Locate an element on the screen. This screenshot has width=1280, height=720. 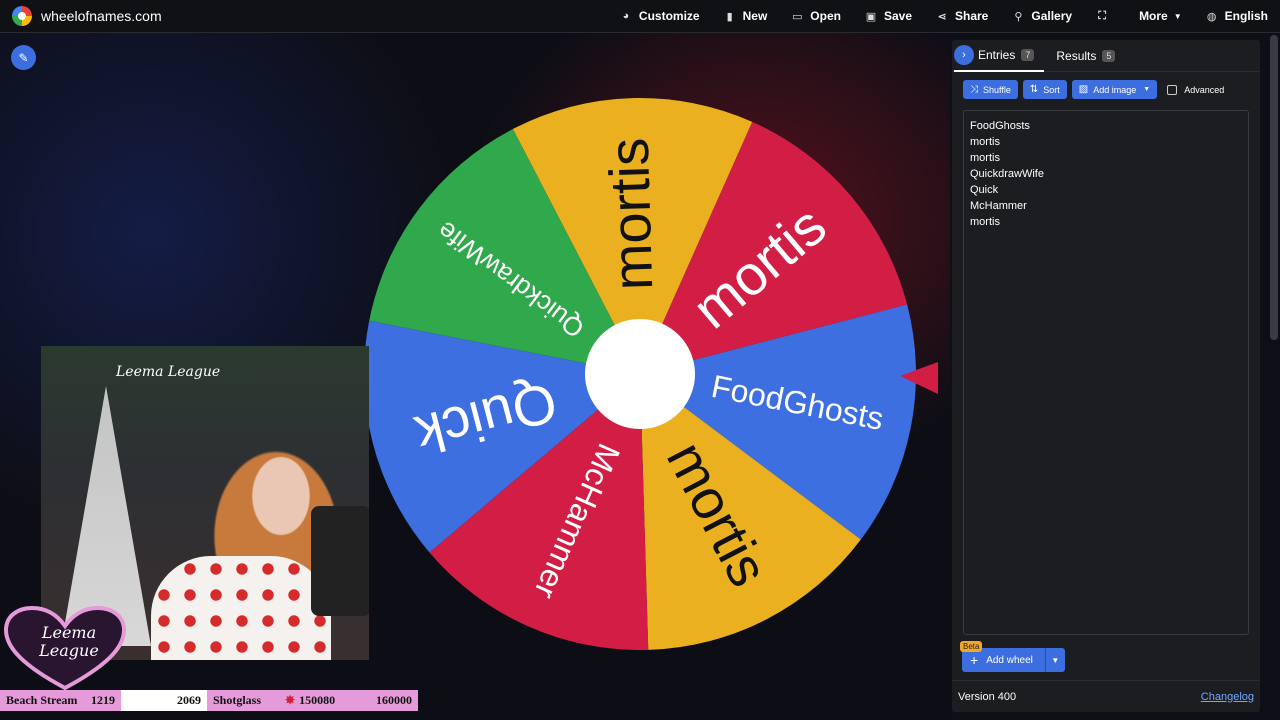
open-button: ▭ Open is located at coordinates (816, 16).